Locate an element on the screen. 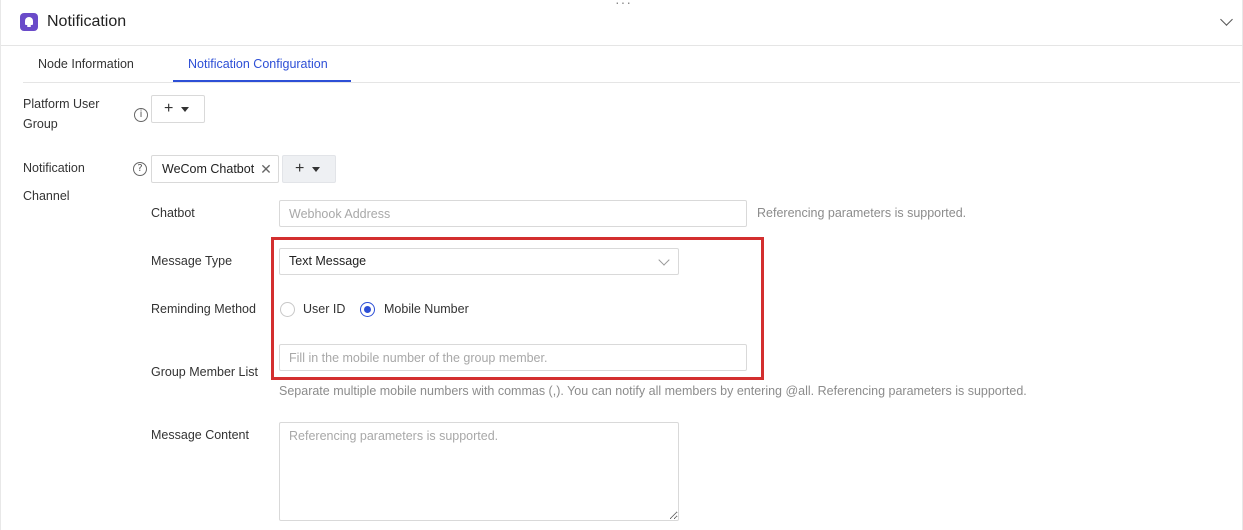  info-icon: i is located at coordinates (141, 115).